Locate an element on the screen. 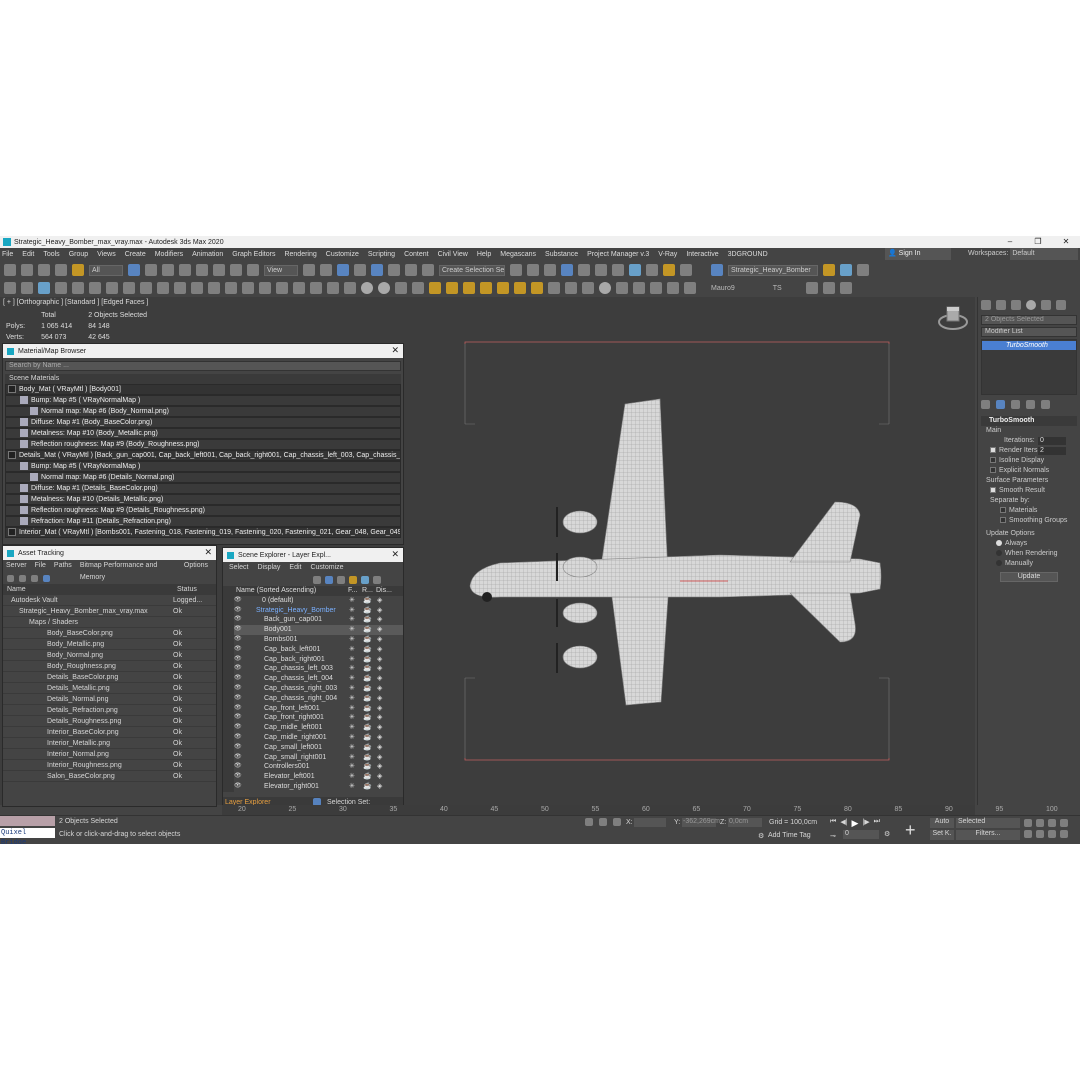 This screenshot has width=1080, height=1080. menu-item: Views is located at coordinates (106, 254).